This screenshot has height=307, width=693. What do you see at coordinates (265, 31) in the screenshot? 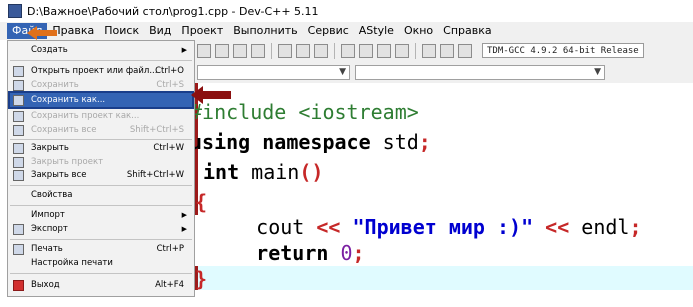
I see `menu-execute: Выполнить` at bounding box center [265, 31].